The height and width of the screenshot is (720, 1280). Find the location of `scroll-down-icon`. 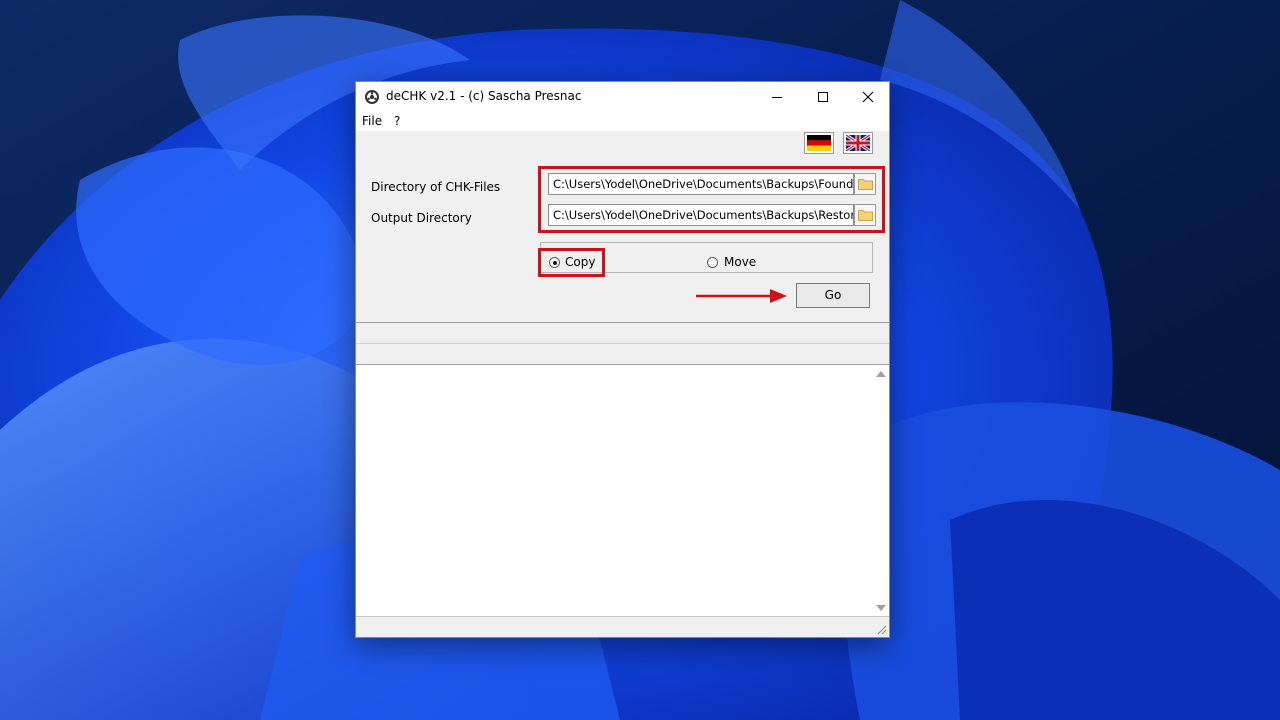

scroll-down-icon is located at coordinates (881, 608).